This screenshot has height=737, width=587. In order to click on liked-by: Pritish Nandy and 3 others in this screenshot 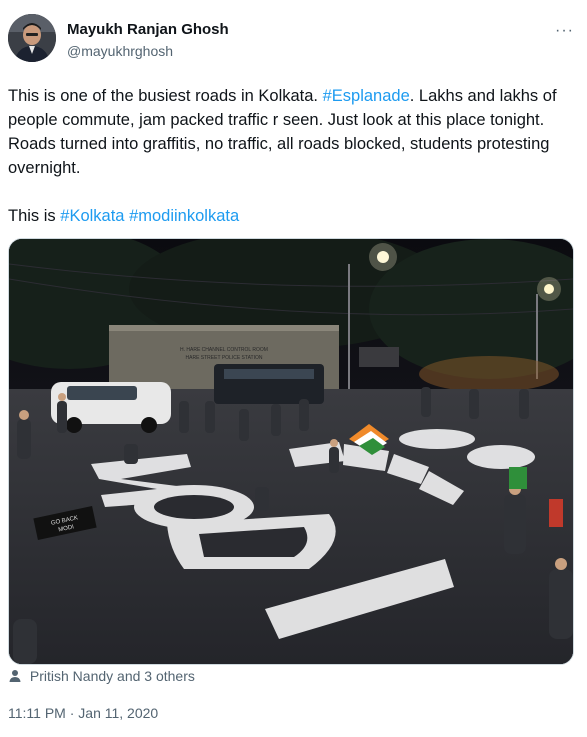, I will do `click(101, 677)`.